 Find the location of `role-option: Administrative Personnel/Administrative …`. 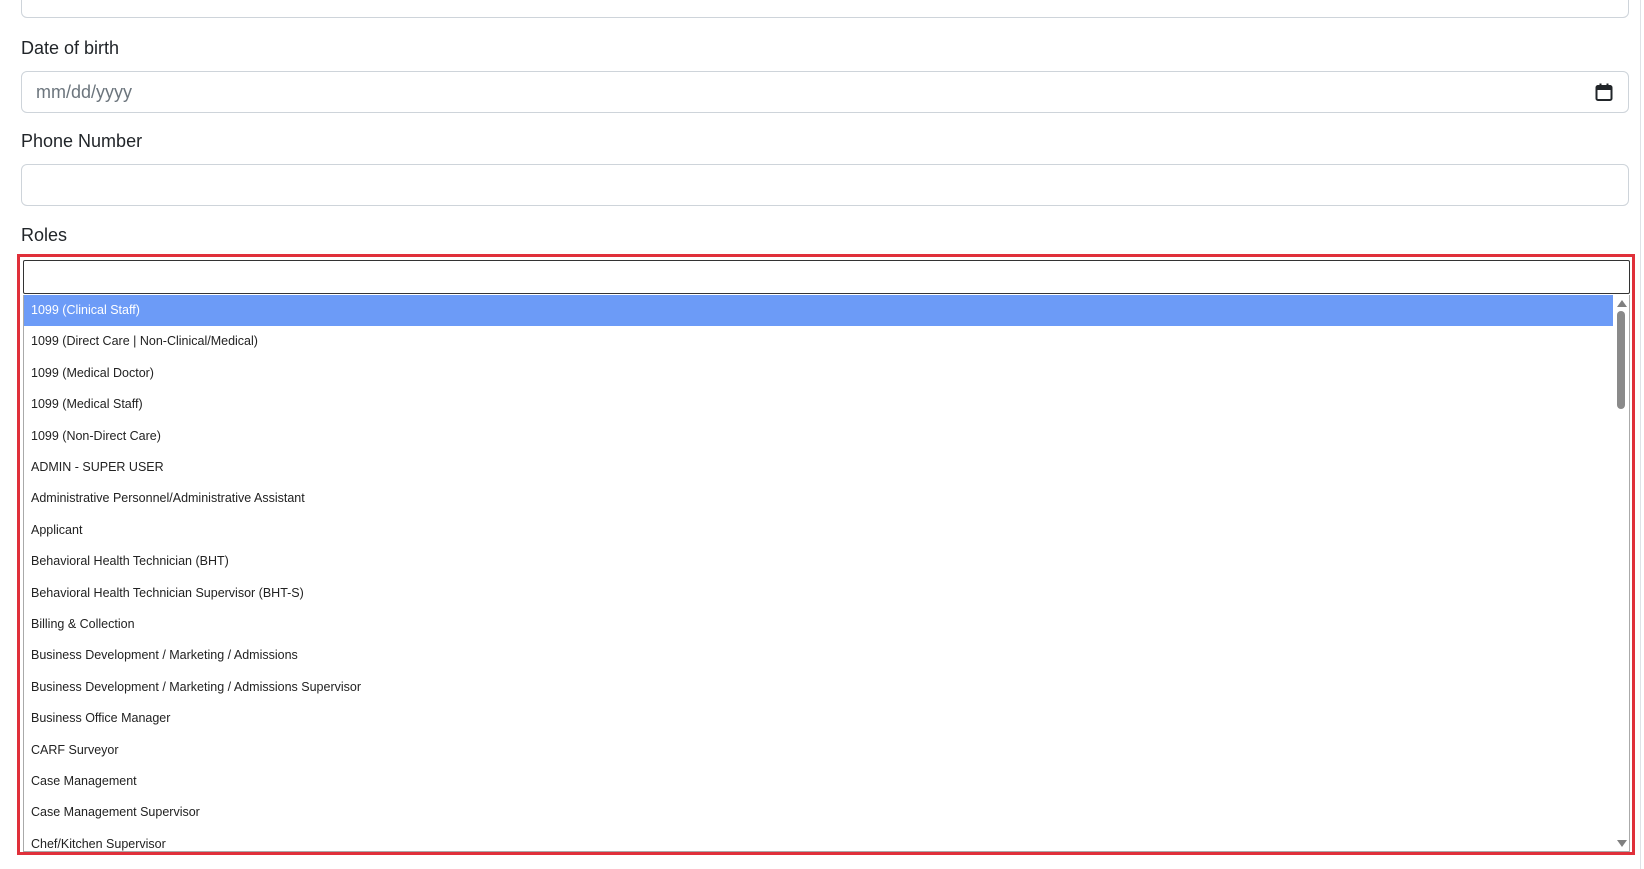

role-option: Administrative Personnel/Administrative … is located at coordinates (819, 498).